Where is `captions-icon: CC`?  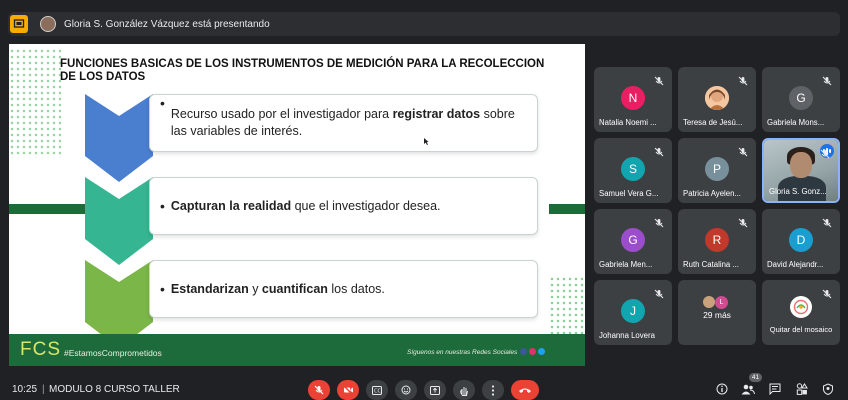
captions-icon: CC is located at coordinates (377, 390).